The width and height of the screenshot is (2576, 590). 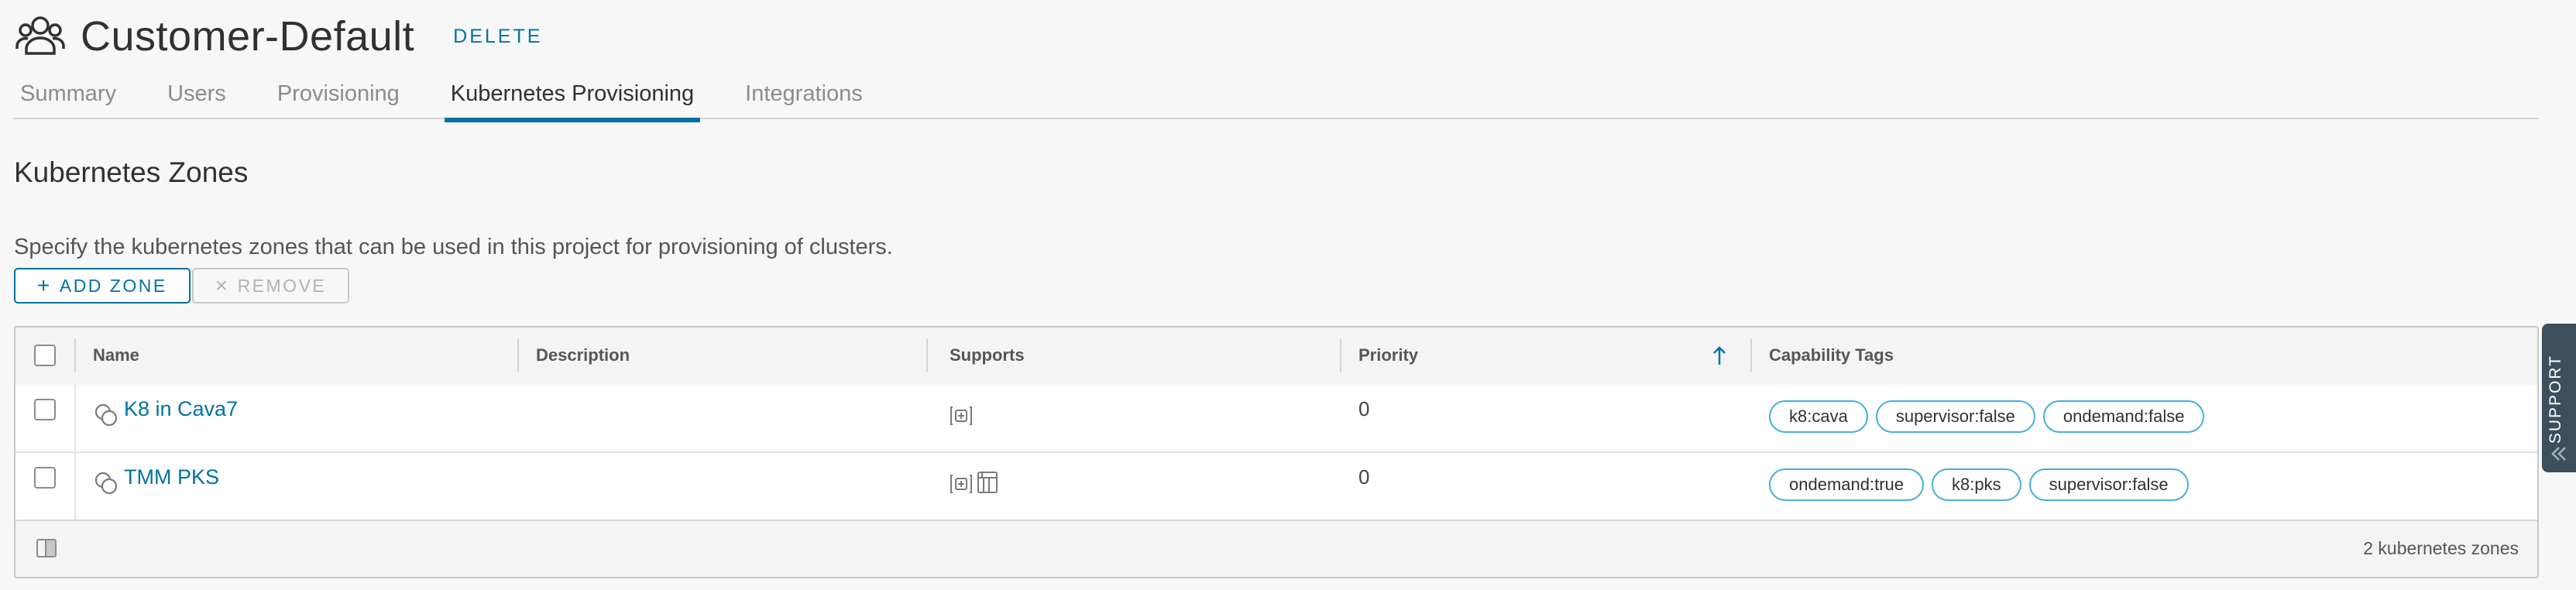 I want to click on double-chevron-left-icon, so click(x=2558, y=454).